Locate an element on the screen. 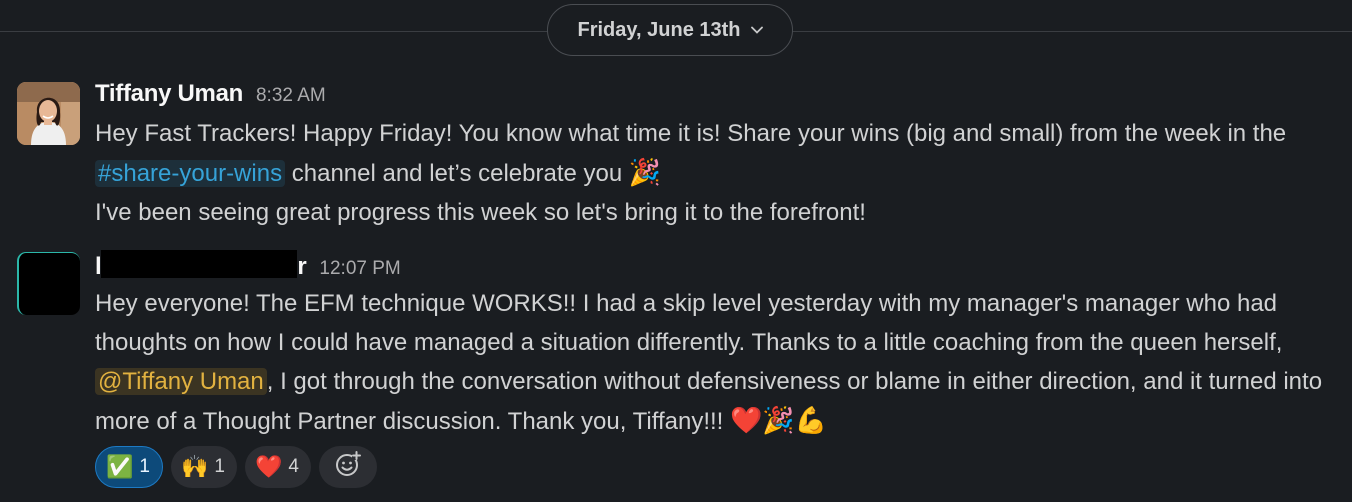 The width and height of the screenshot is (1352, 502). party-popper-emoji: 🎉 is located at coordinates (645, 172).